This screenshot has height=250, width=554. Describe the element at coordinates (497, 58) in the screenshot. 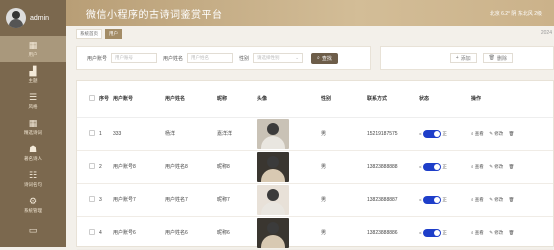

I see `delete-button: 🗑 删除` at that location.